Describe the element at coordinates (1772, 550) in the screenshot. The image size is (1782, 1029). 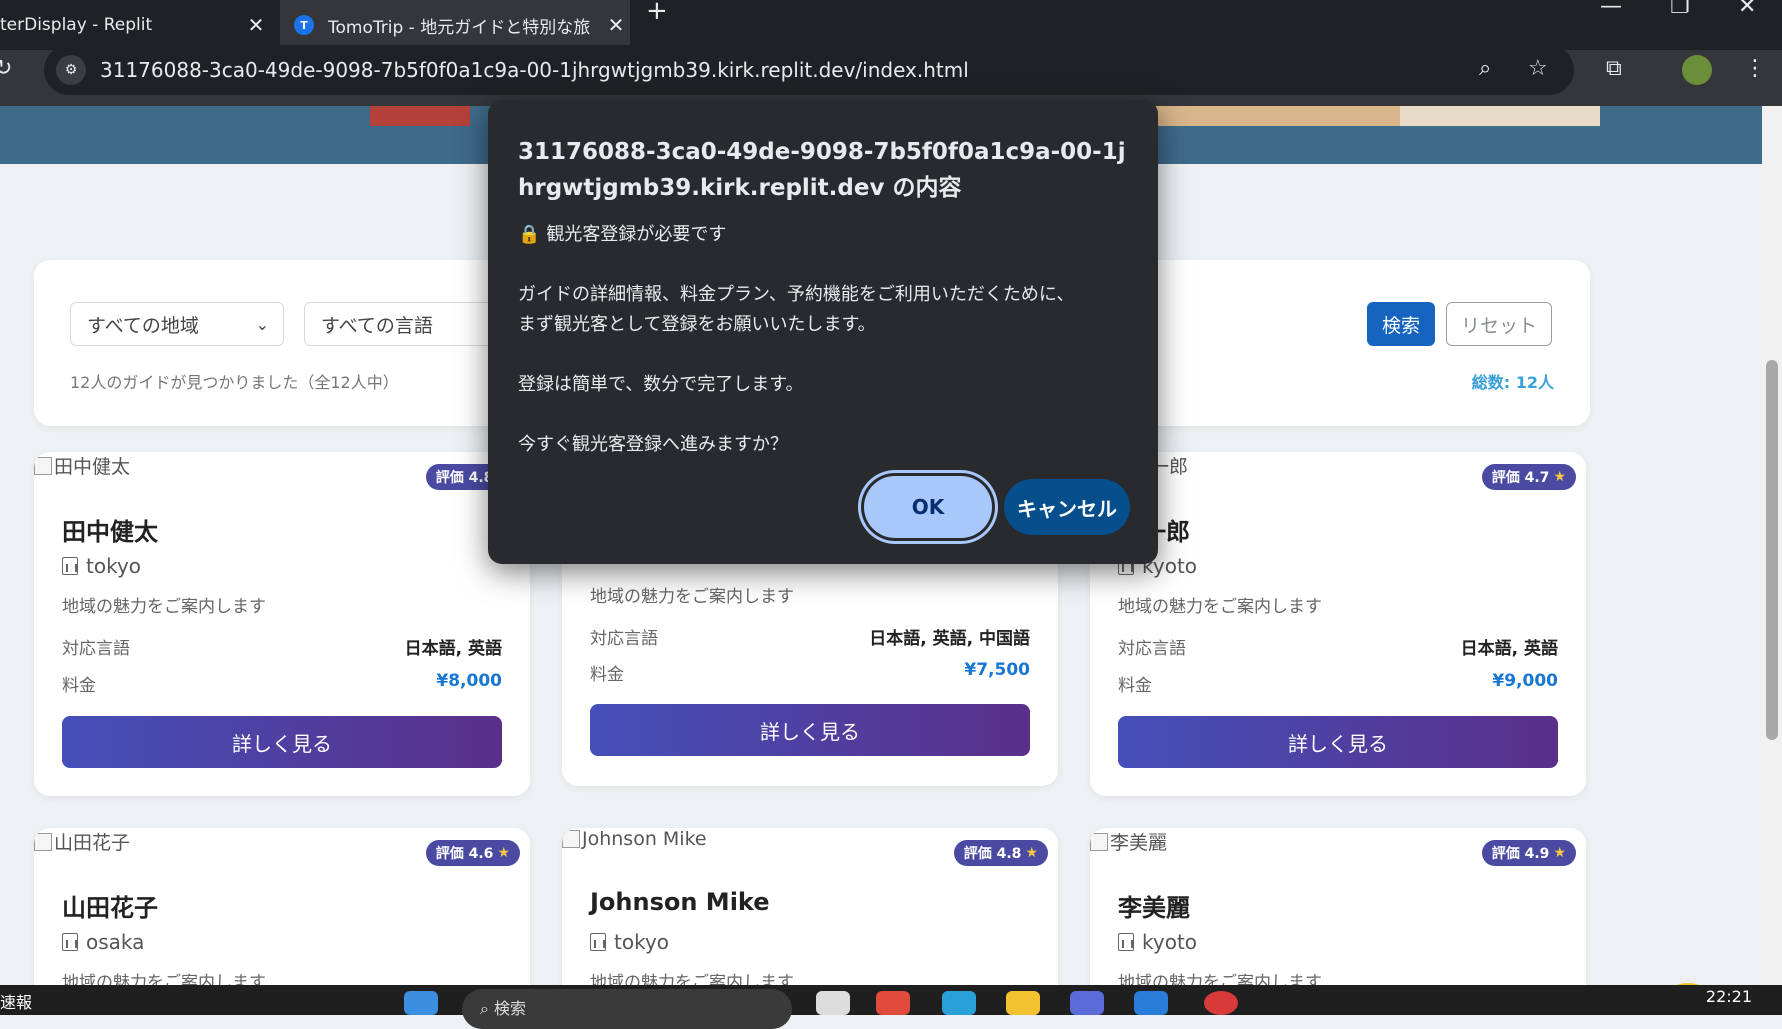
I see `scrollbar-thumb` at that location.